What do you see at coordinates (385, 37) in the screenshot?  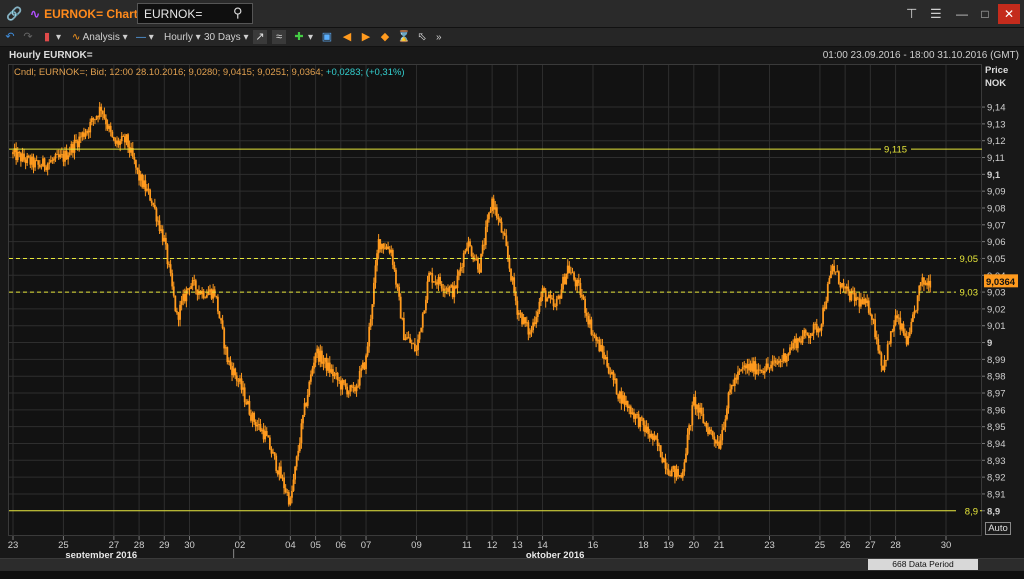 I see `zoom-in-icon: ◆` at bounding box center [385, 37].